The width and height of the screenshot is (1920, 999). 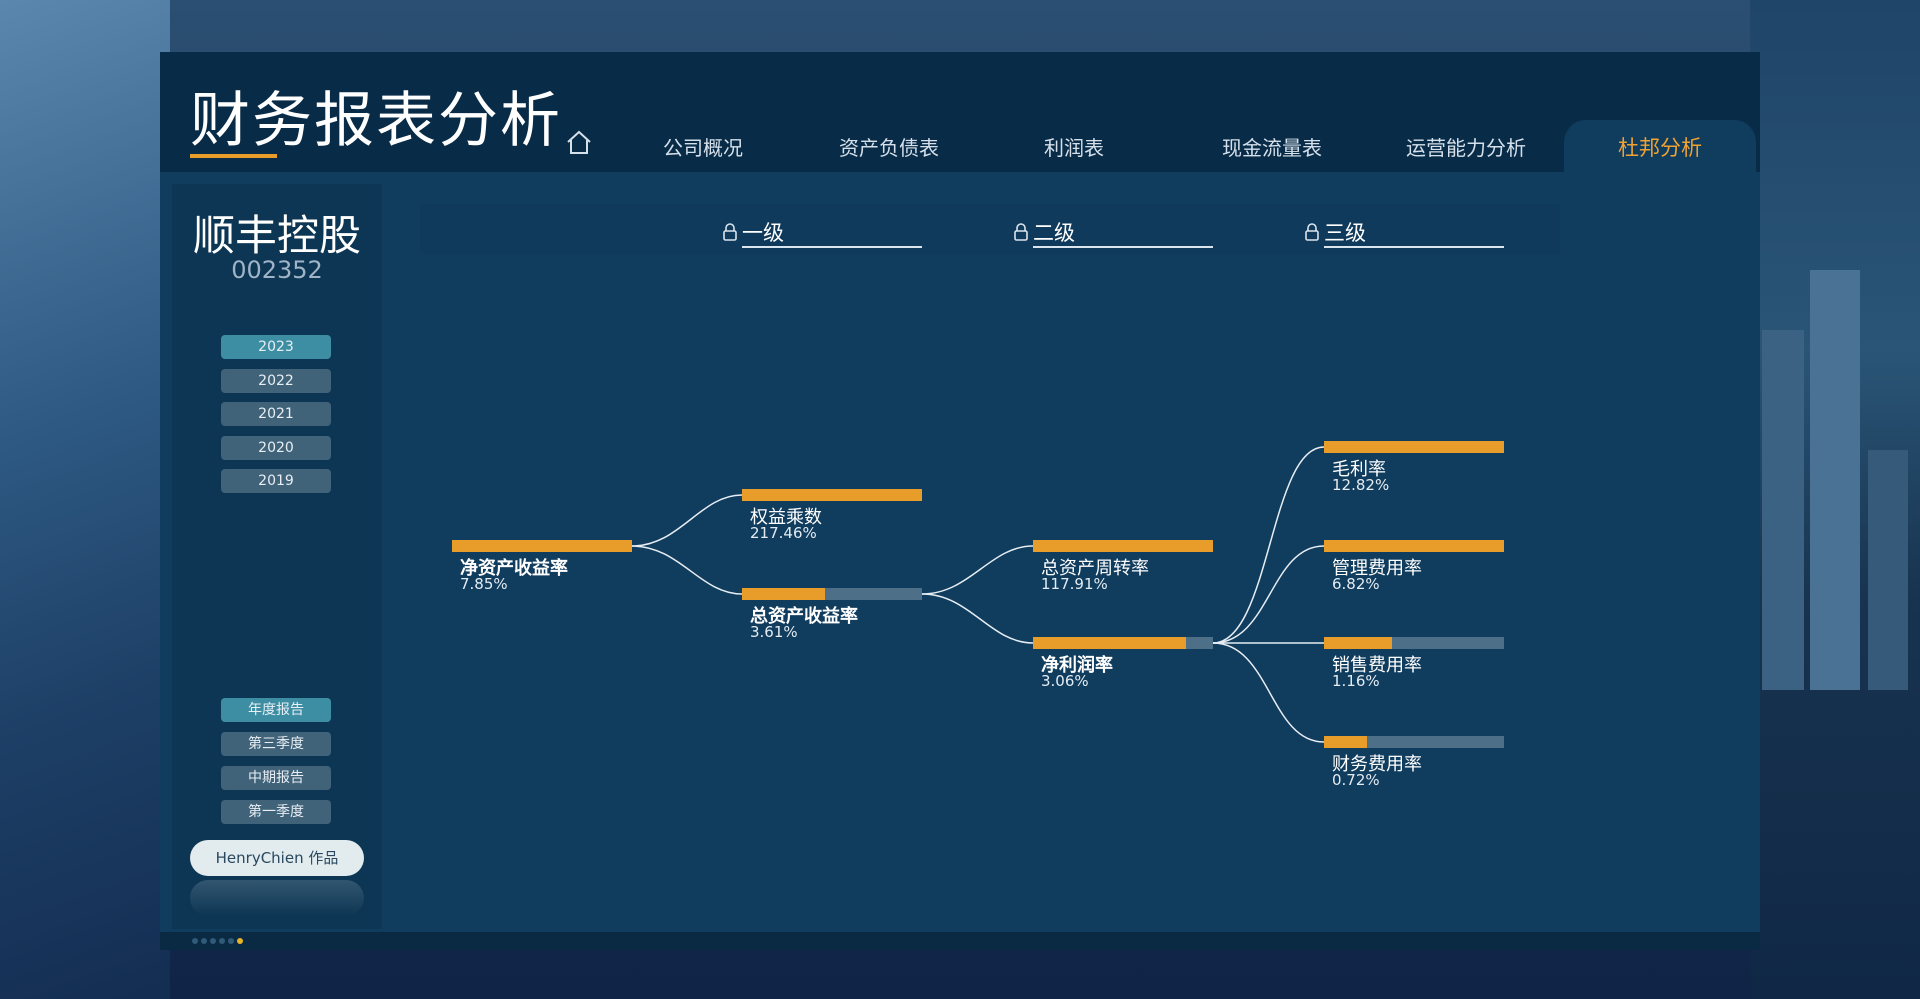 I want to click on tab-company-overview: 公司概况, so click(x=703, y=146).